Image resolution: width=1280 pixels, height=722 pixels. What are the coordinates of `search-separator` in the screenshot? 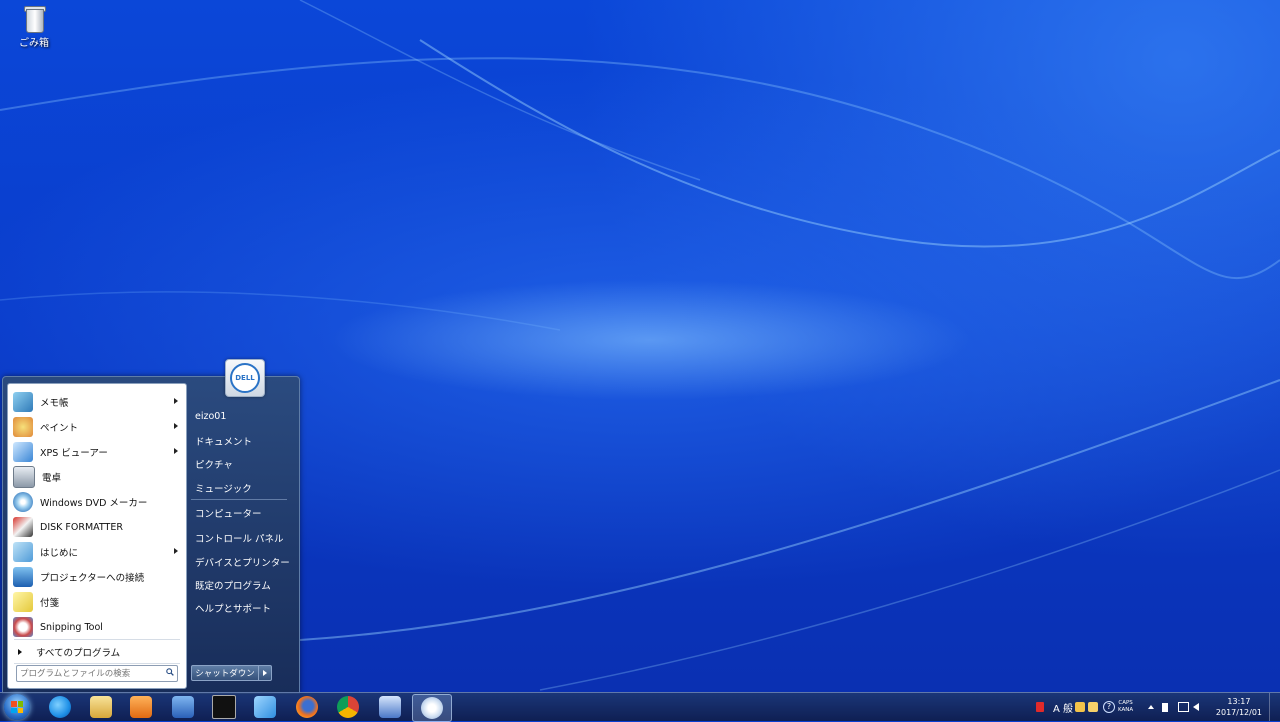 It's located at (97, 663).